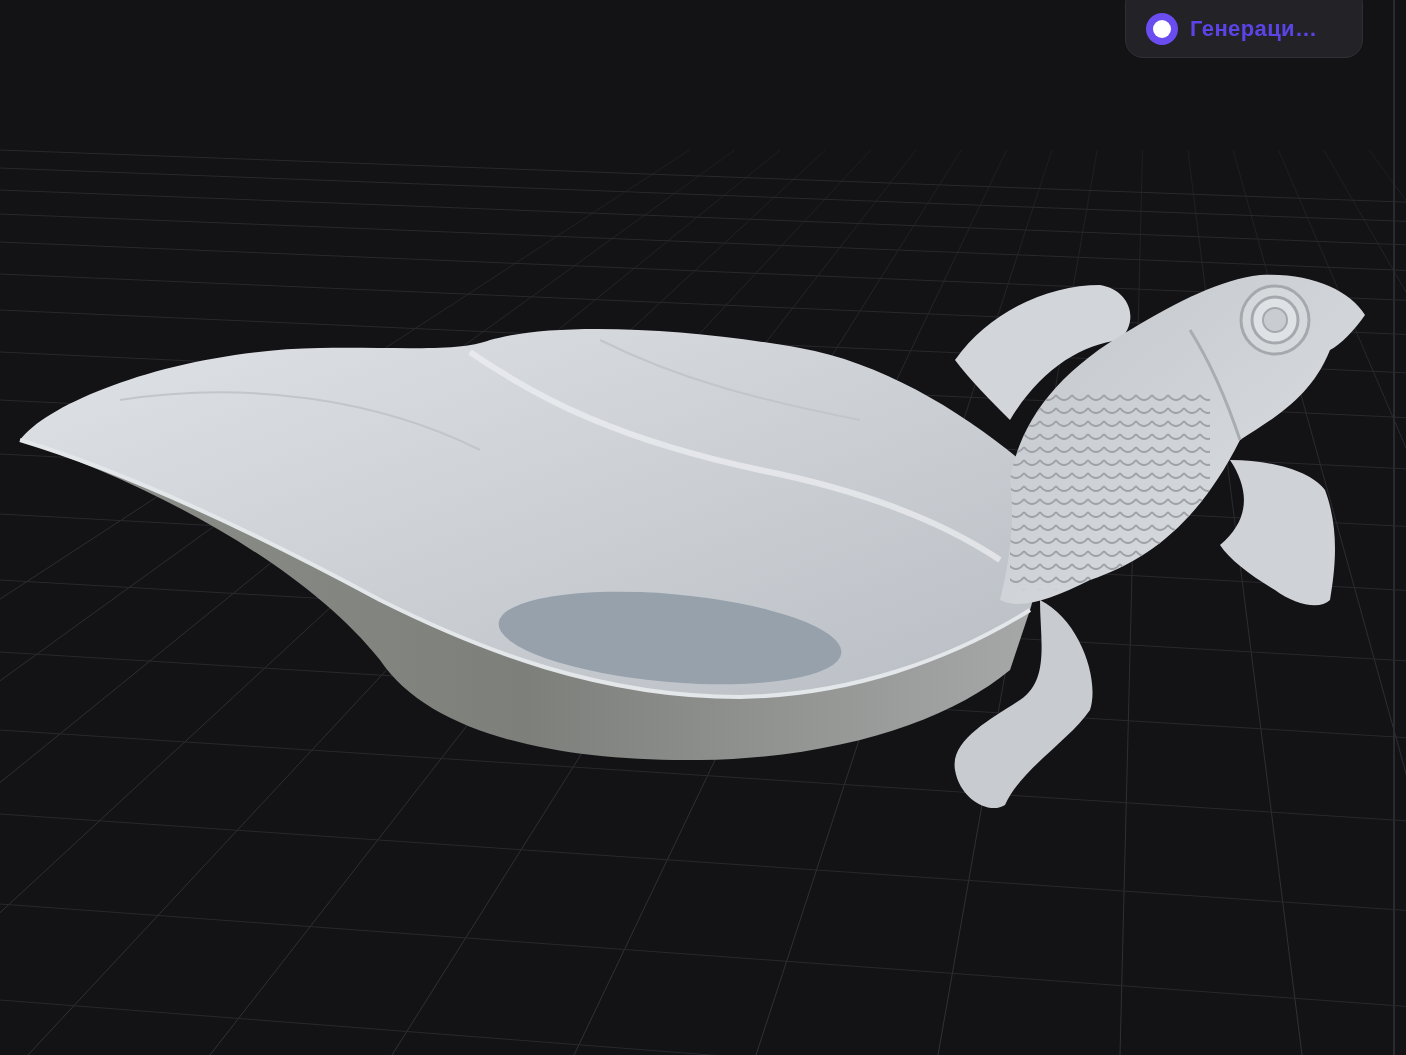 This screenshot has height=1055, width=1406. What do you see at coordinates (1162, 29) in the screenshot?
I see `status-dot-icon` at bounding box center [1162, 29].